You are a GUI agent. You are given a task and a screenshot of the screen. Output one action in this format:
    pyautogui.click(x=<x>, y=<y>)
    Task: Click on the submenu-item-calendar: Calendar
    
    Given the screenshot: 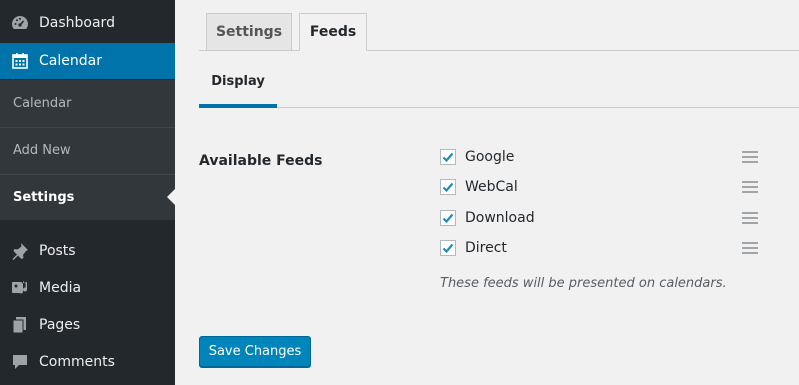 What is the action you would take?
    pyautogui.click(x=87, y=103)
    